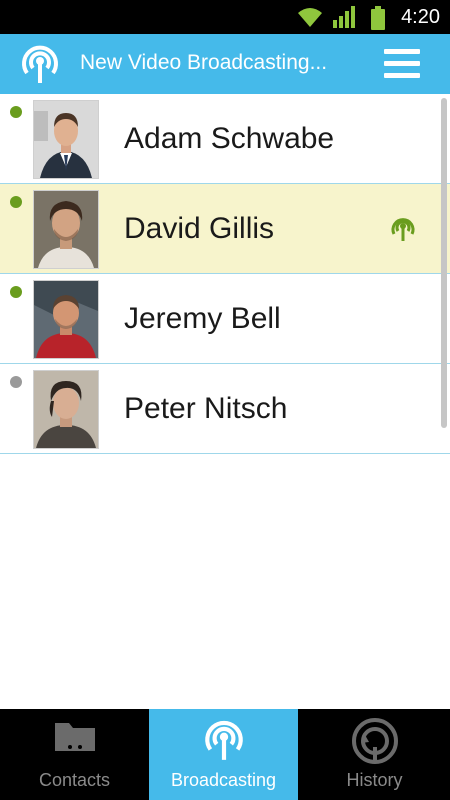 This screenshot has width=450, height=800. I want to click on contact-row: David Gillis, so click(225, 229).